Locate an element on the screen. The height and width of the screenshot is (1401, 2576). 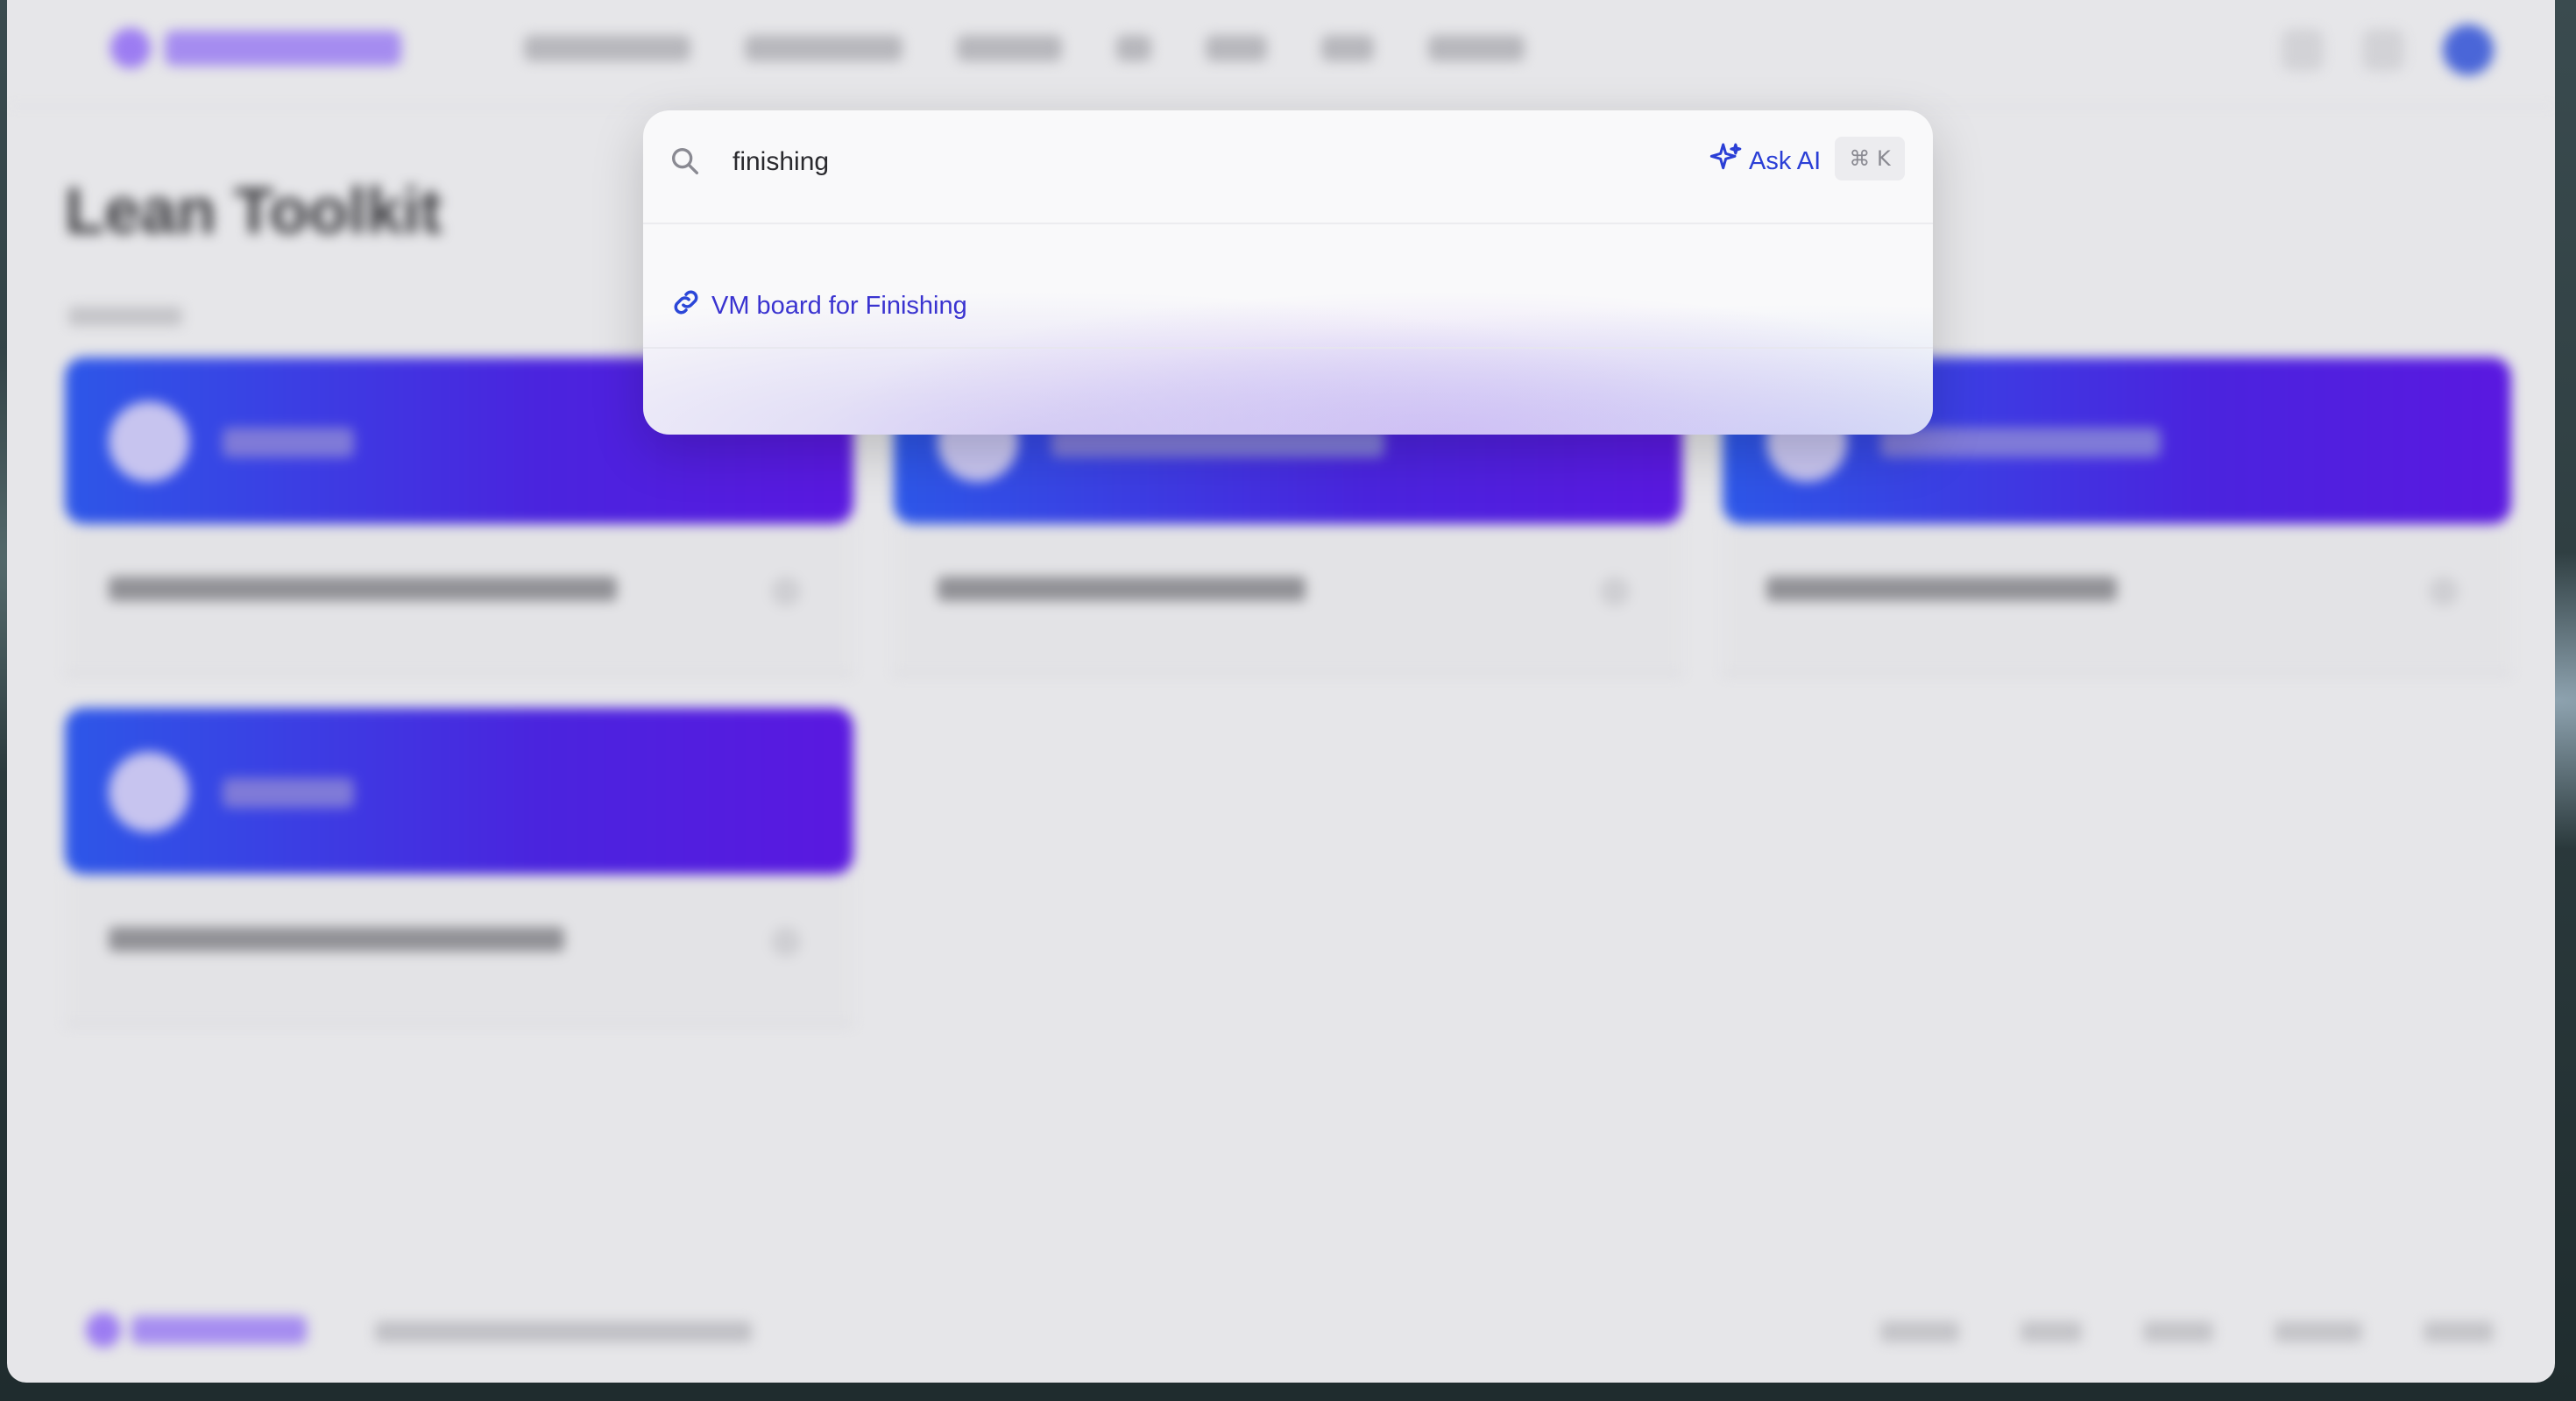
search-row: Ask AI ⌘ K is located at coordinates (1288, 167).